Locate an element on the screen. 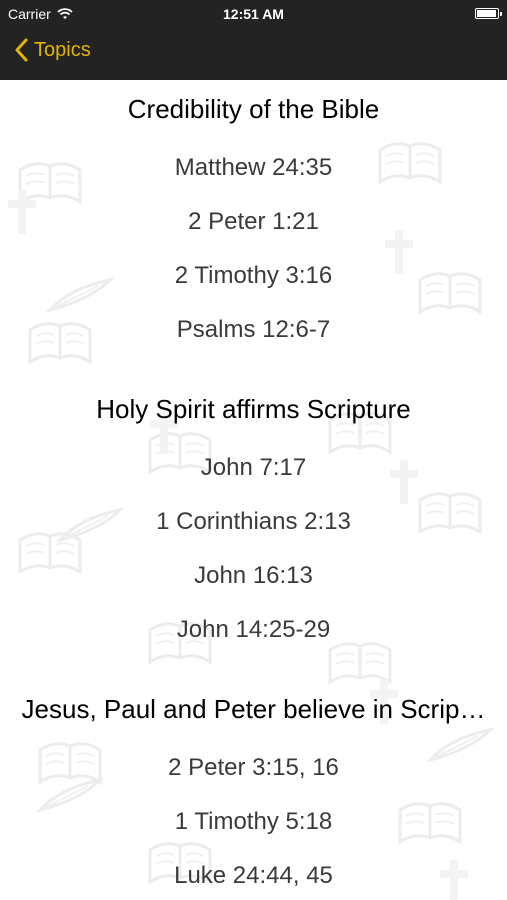  chevron-left-icon is located at coordinates (21, 50).